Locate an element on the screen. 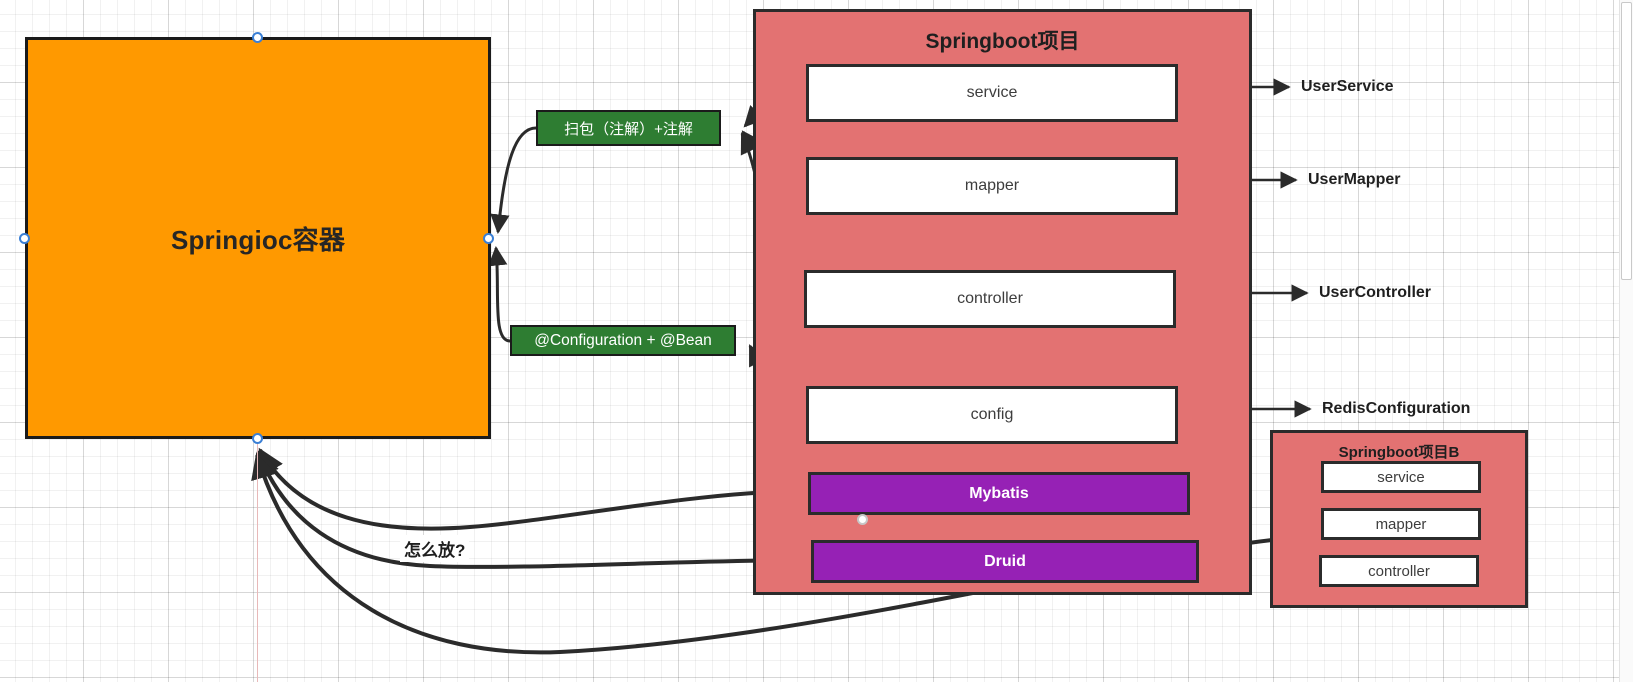 The height and width of the screenshot is (682, 1633). card-b-controller-label: controller is located at coordinates (1399, 571).